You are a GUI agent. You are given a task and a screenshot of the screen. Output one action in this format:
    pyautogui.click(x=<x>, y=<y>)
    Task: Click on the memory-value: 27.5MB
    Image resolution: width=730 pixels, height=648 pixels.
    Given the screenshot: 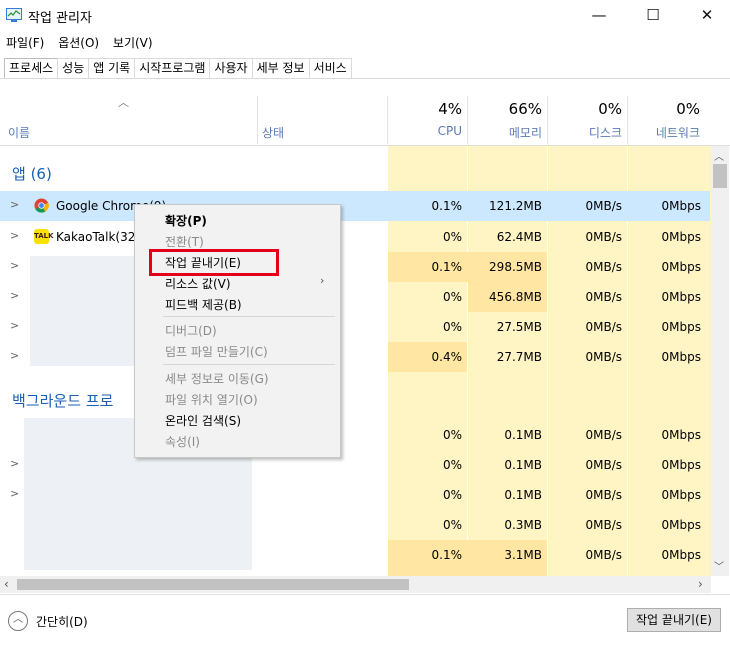 What is the action you would take?
    pyautogui.click(x=519, y=327)
    